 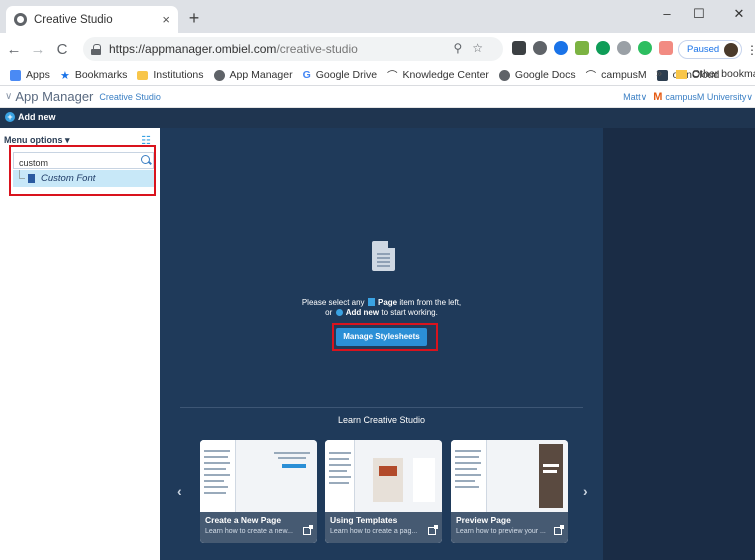 I want to click on learn-title: Learn Creative Studio, so click(x=381, y=420).